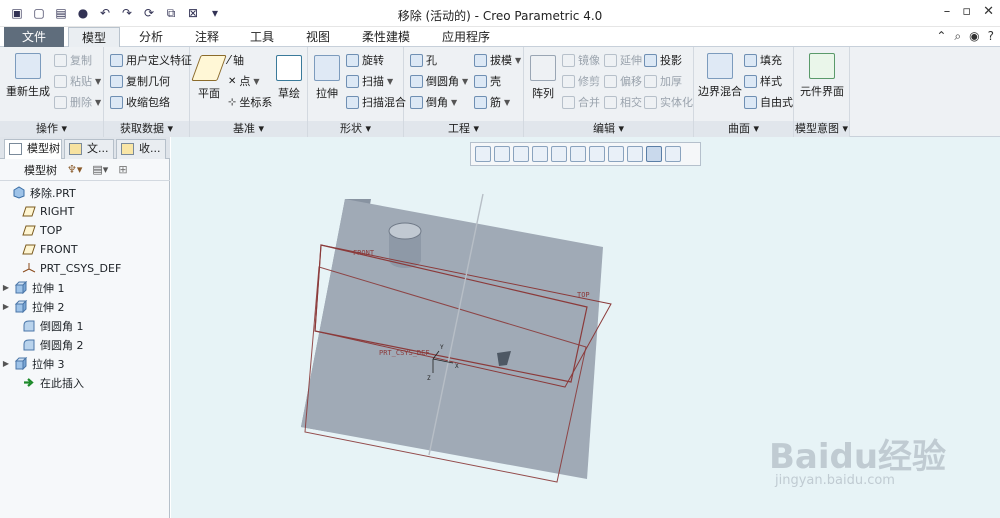 This screenshot has width=1000, height=518. Describe the element at coordinates (457, 366) in the screenshot. I see `csys-x-label: X` at that location.